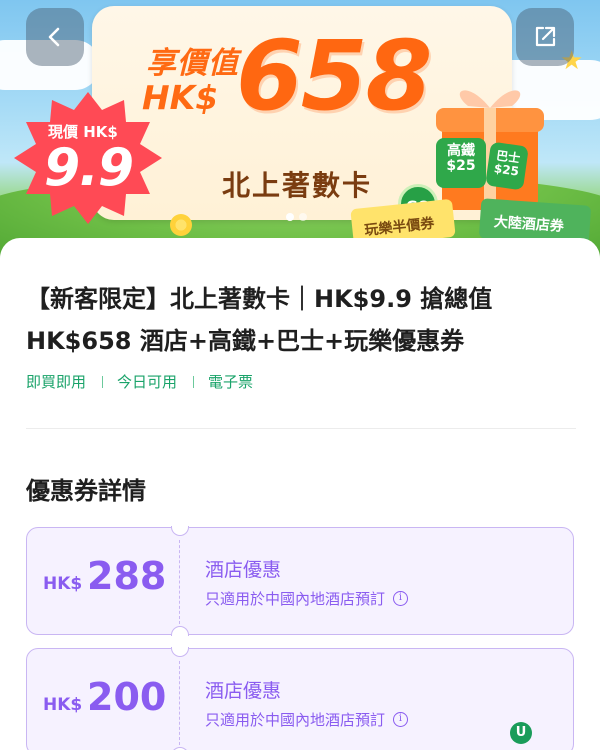  What do you see at coordinates (507, 166) in the screenshot?
I see `bus-ticket: 巴士 $25` at bounding box center [507, 166].